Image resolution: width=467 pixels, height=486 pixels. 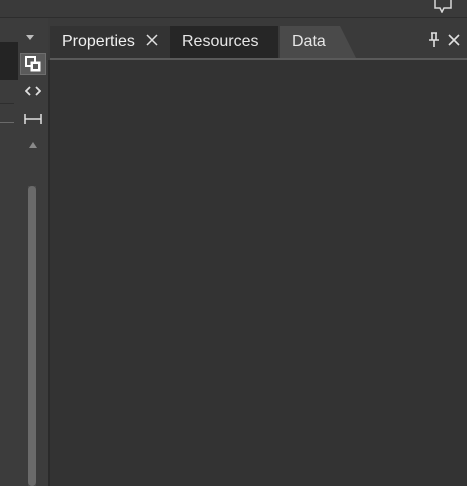 I want to click on code-view-button, so click(x=33, y=91).